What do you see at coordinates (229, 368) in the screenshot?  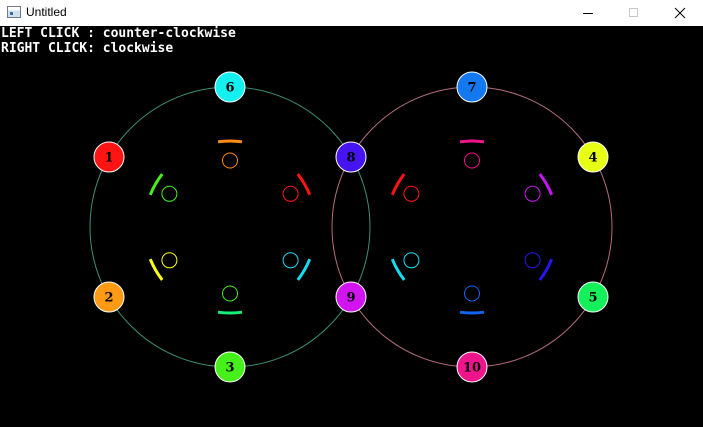 I see `node-label-3: 3` at bounding box center [229, 368].